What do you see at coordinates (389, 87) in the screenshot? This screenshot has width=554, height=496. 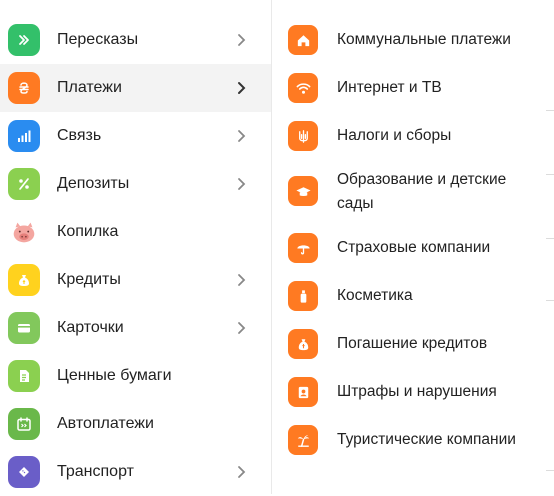 I see `submenu-item-label: Интернет и ТВ` at bounding box center [389, 87].